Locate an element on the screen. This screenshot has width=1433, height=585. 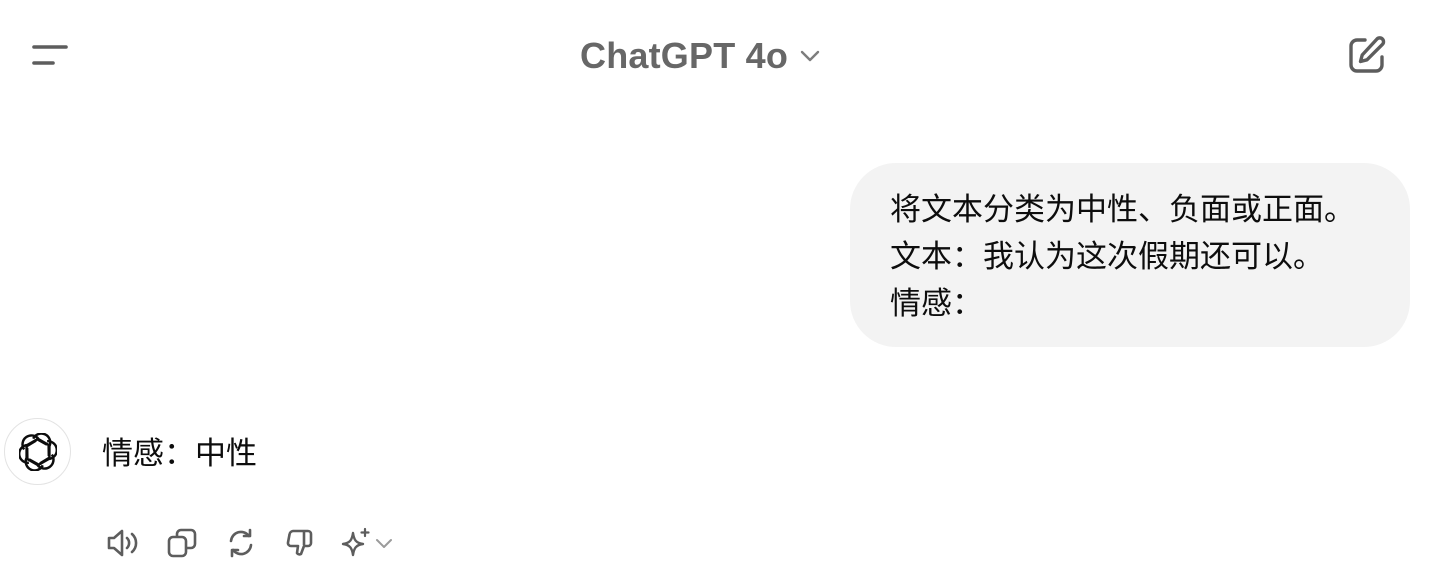
read-aloud-button is located at coordinates (123, 543).